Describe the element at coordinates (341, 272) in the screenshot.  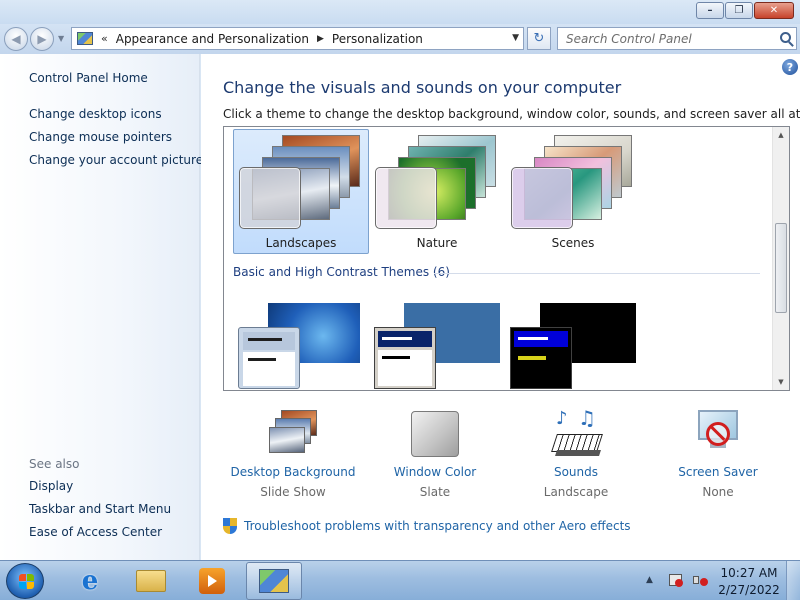
I see `basic-themes-heading: Basic and High Contrast Themes (6)` at that location.